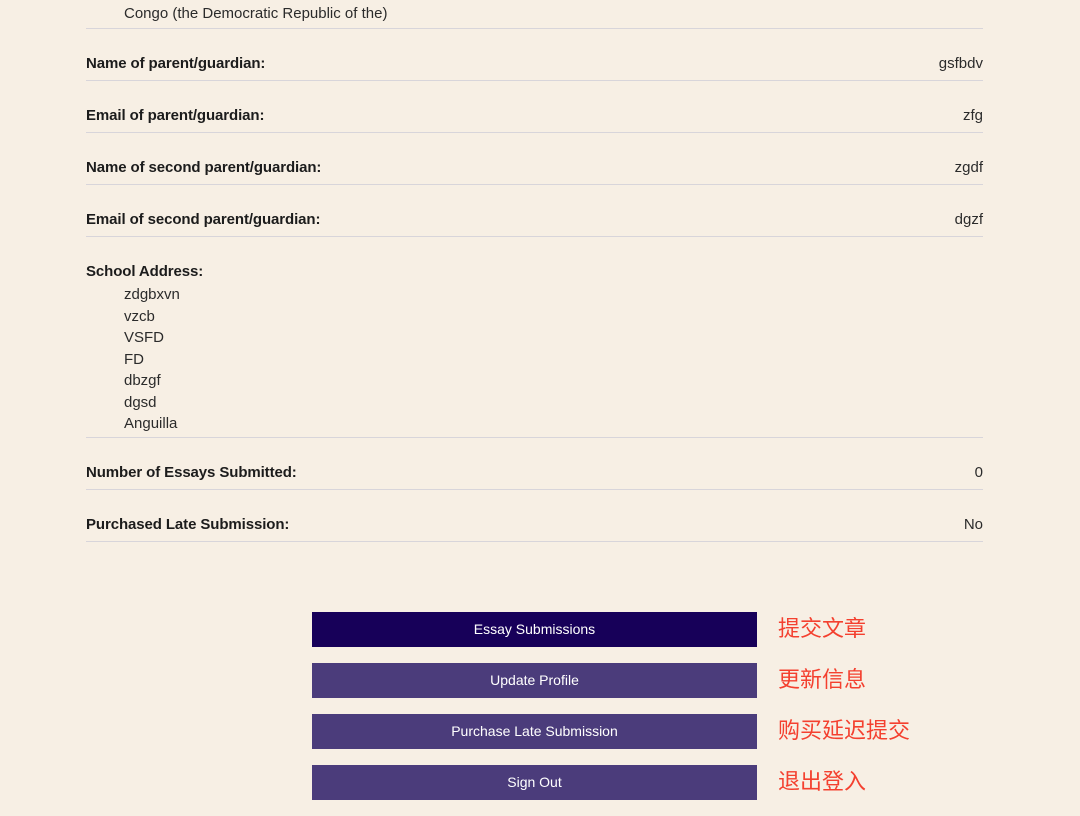 The height and width of the screenshot is (816, 1080). Describe the element at coordinates (534, 159) in the screenshot. I see `profile-row-second-parent-name: Name of second parent/guardian: zgdf` at that location.